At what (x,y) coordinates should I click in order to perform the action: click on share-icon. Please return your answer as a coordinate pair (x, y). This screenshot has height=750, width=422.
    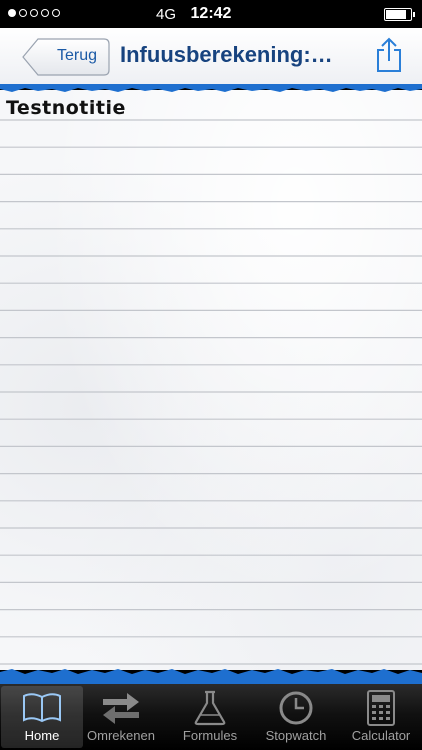
    Looking at the image, I should click on (389, 55).